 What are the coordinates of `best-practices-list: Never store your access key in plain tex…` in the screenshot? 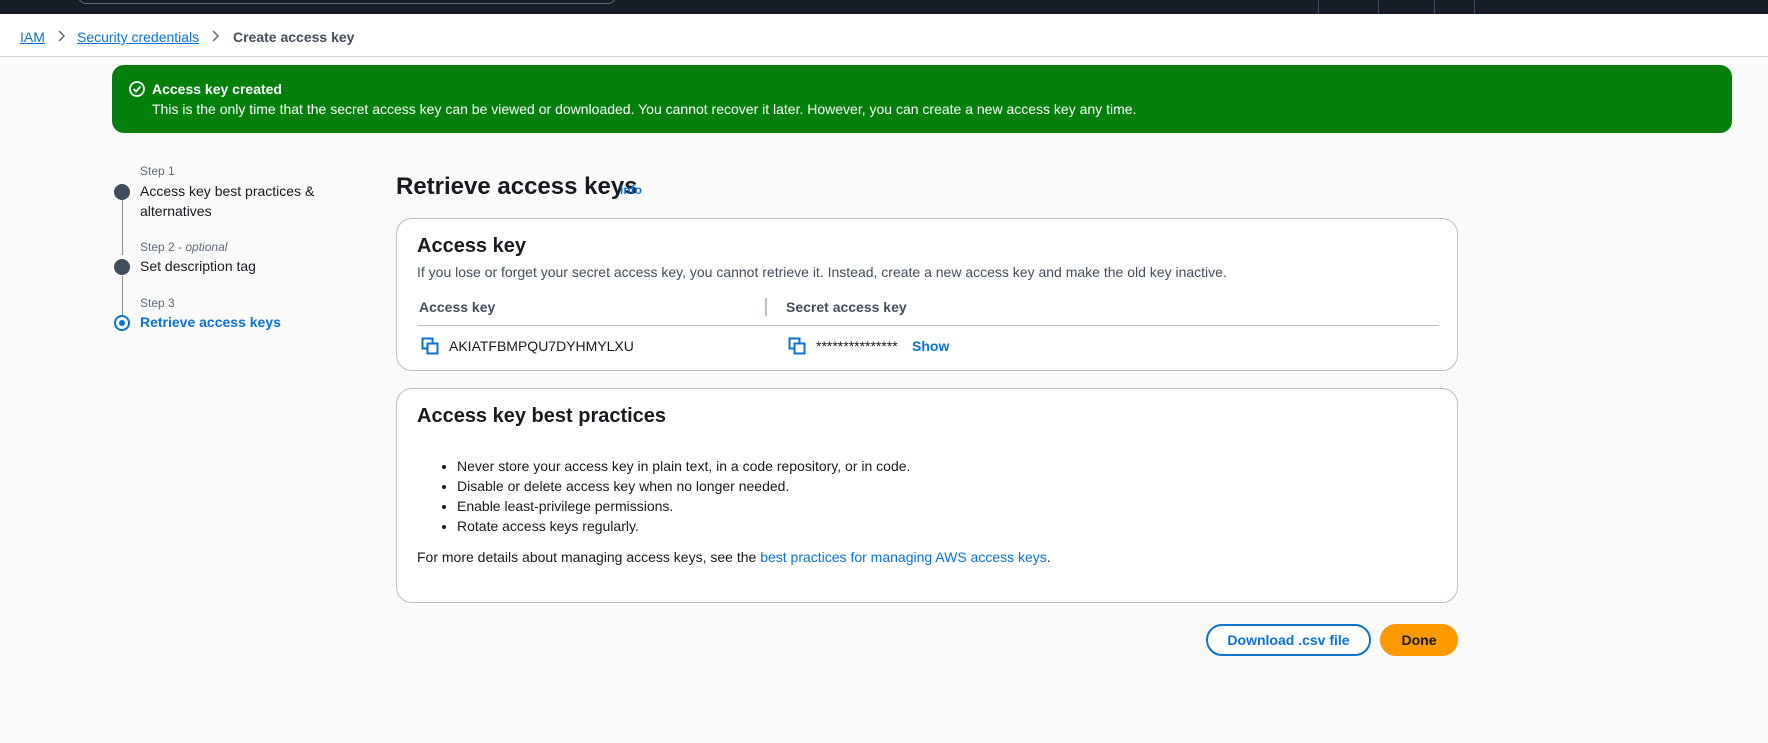 It's located at (683, 496).